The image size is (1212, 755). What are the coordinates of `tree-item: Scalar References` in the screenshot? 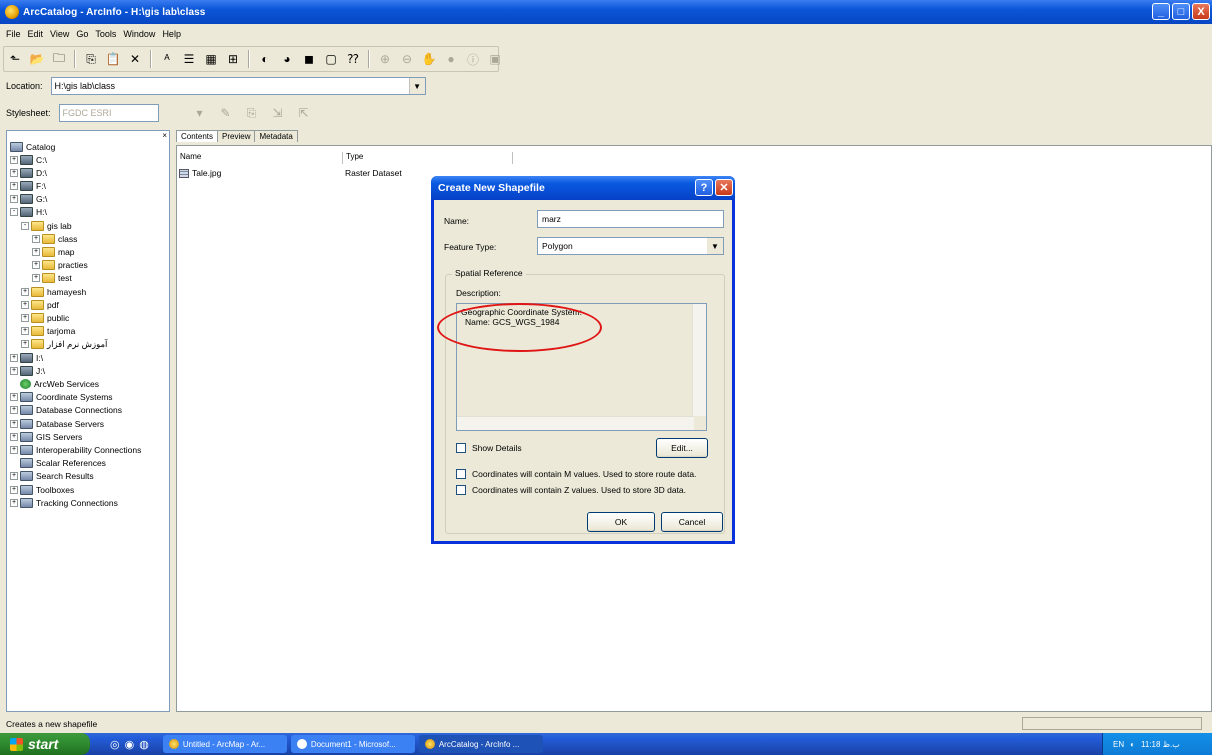 It's located at (58, 463).